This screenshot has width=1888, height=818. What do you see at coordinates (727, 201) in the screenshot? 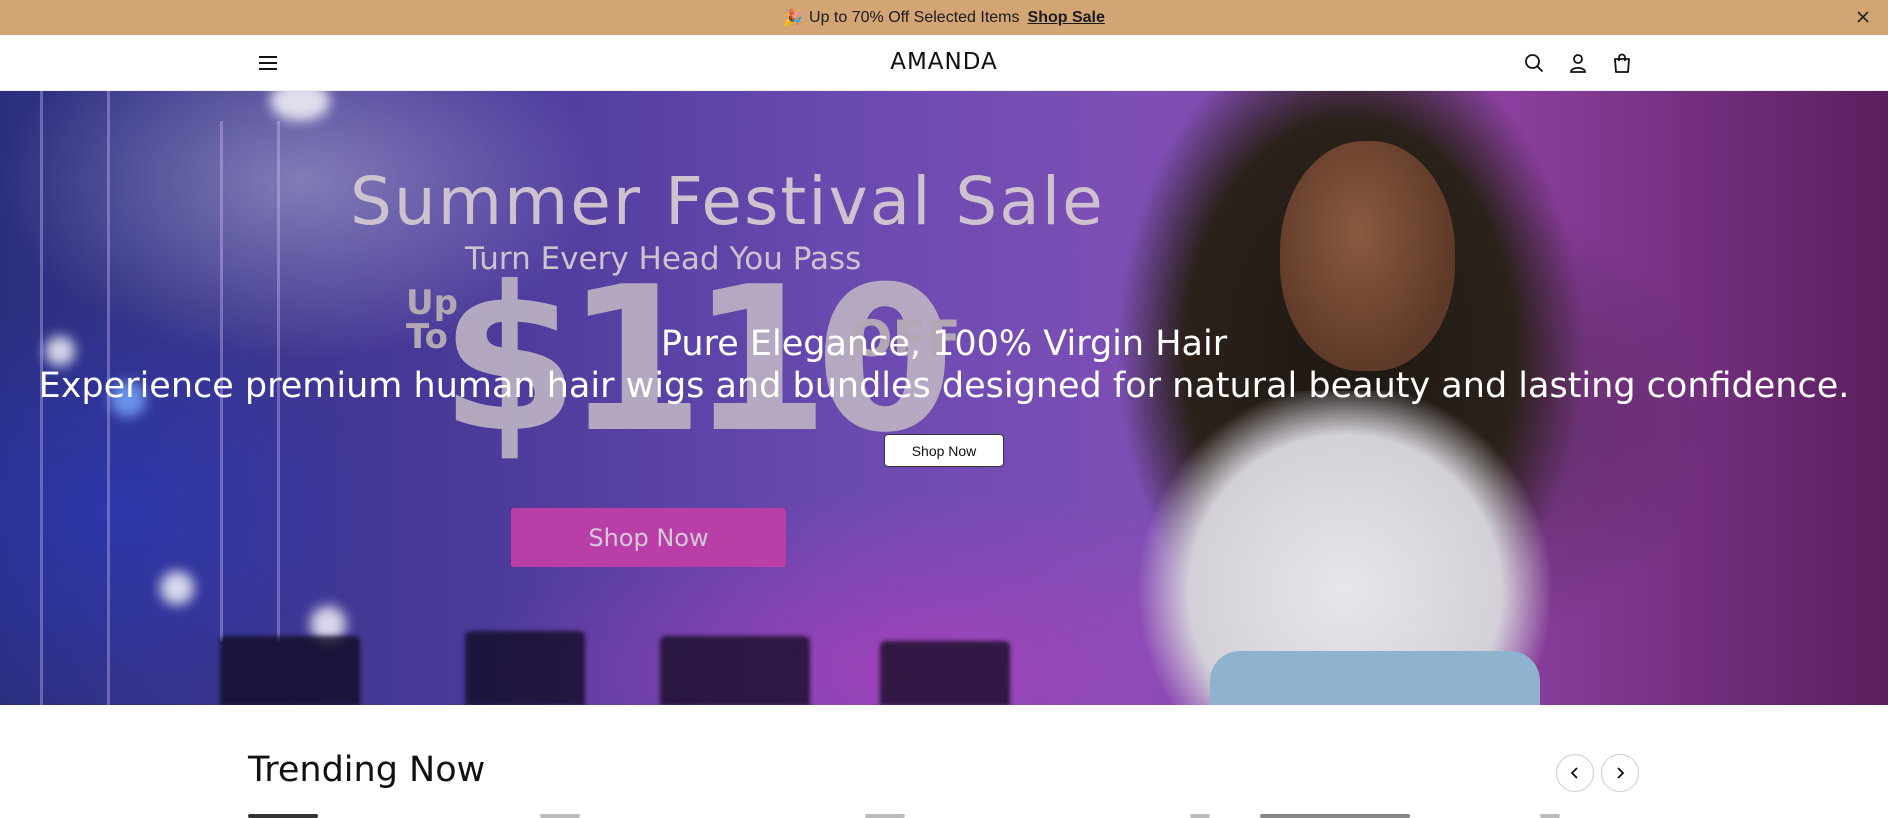
I see `poster-title: Summer Festival Sale` at bounding box center [727, 201].